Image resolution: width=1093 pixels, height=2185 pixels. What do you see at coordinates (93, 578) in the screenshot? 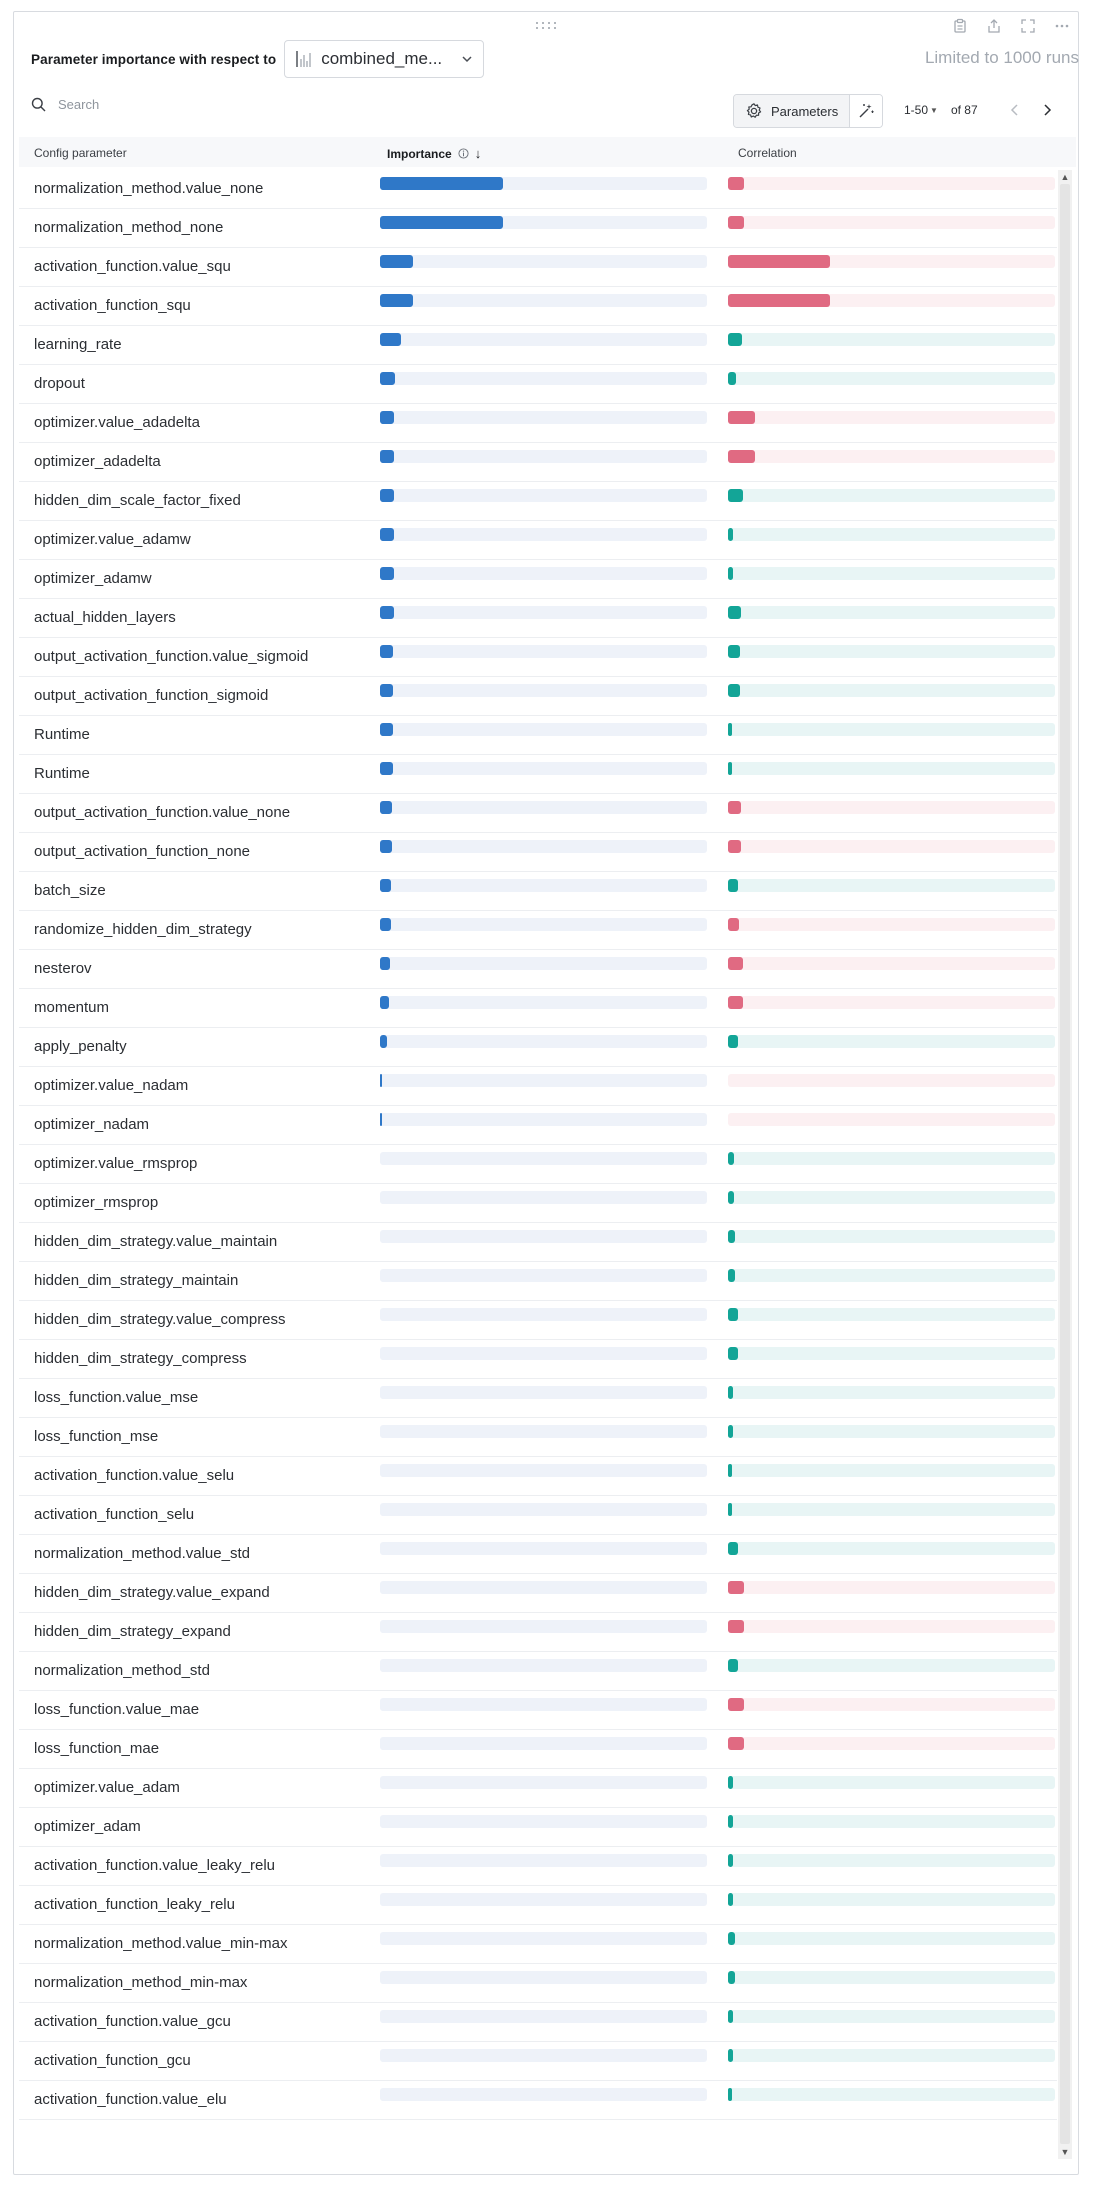
I see `parameter-name: optimizer_adamw` at bounding box center [93, 578].